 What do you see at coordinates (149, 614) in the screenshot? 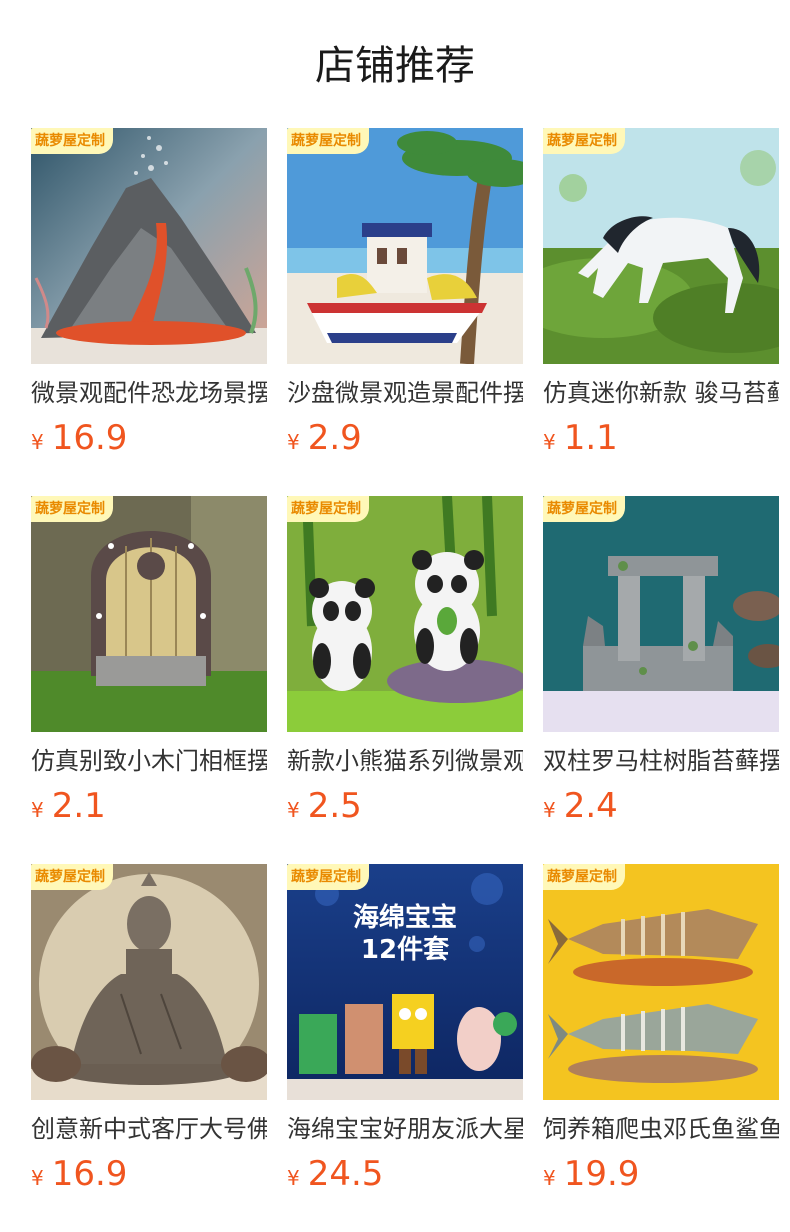
I see `product-image-wooden-door: 蔬萝屋定制` at bounding box center [149, 614].